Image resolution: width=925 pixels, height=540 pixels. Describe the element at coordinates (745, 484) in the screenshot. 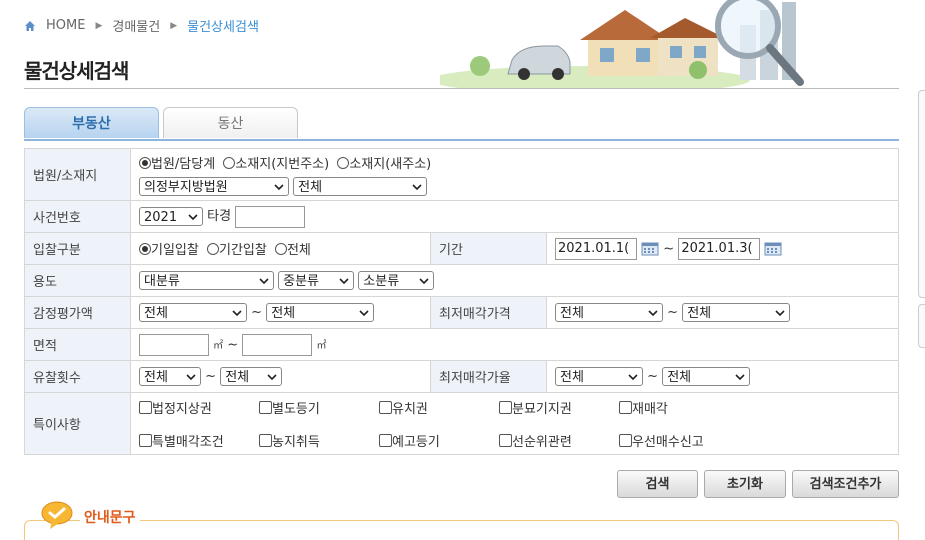

I see `reset-button: 초기화` at that location.